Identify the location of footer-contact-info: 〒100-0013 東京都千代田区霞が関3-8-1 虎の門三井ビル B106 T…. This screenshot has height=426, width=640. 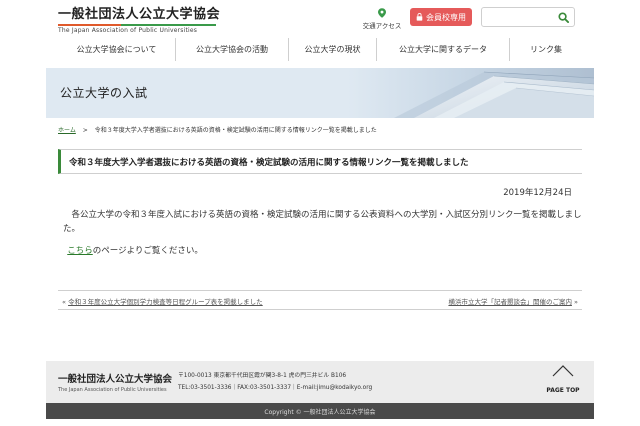
(275, 382).